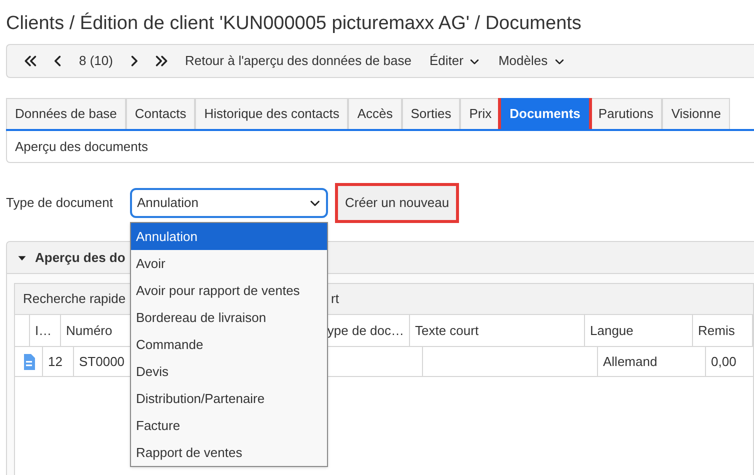 This screenshot has height=475, width=754. I want to click on dropdown-option: Avoir pour rapport de ventes, so click(229, 290).